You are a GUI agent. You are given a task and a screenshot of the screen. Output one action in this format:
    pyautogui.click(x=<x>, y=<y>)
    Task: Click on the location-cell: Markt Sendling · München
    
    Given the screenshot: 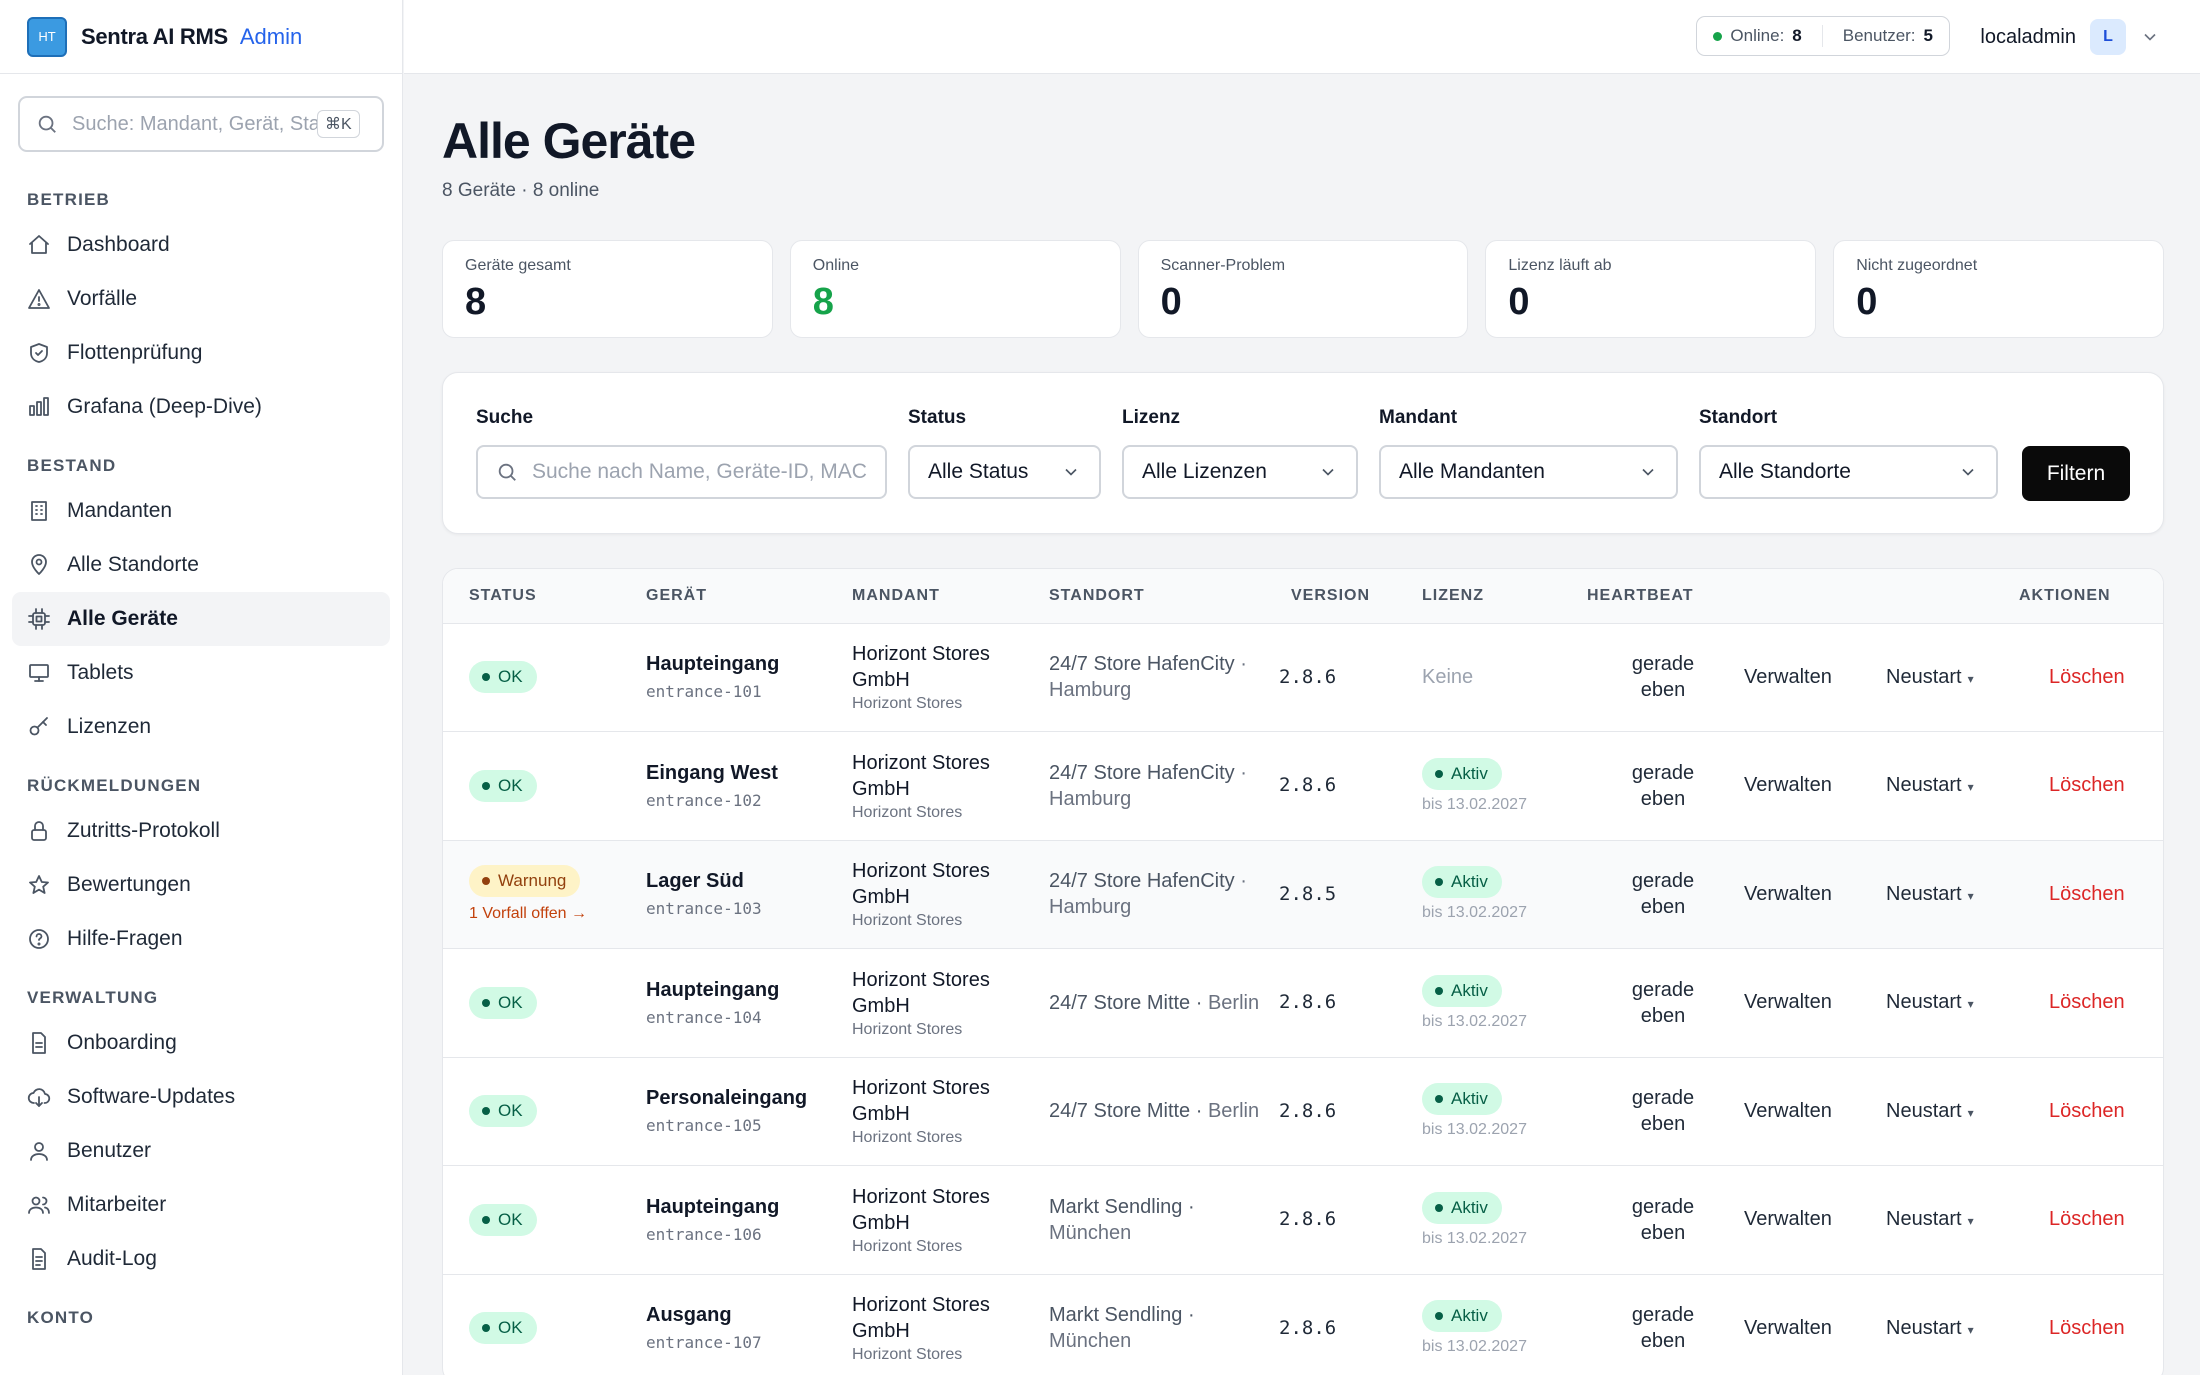 What is the action you would take?
    pyautogui.click(x=1144, y=1324)
    